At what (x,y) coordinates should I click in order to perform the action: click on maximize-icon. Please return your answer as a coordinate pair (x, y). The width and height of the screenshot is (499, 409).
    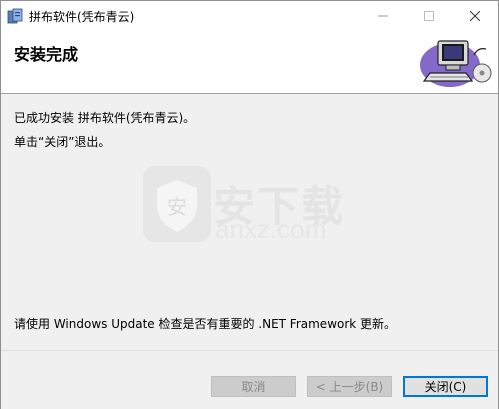
    Looking at the image, I should click on (429, 16).